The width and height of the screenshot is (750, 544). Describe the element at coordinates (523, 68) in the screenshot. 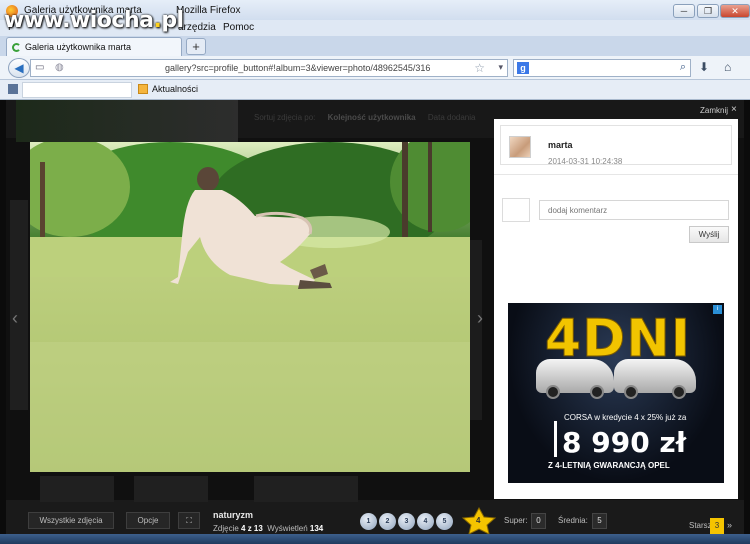

I see `google-icon: g` at that location.